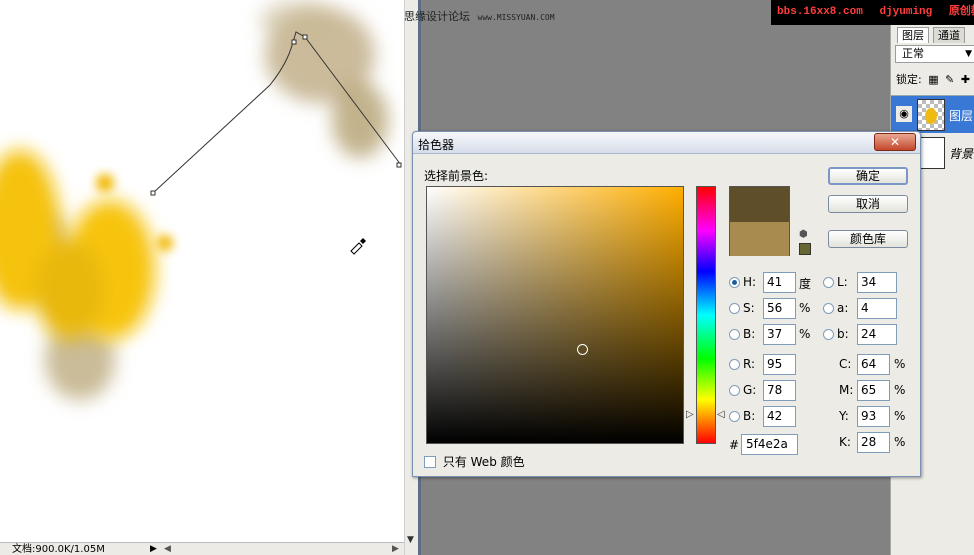 This screenshot has width=974, height=555. What do you see at coordinates (900, 416) in the screenshot?
I see `unit-y: %` at bounding box center [900, 416].